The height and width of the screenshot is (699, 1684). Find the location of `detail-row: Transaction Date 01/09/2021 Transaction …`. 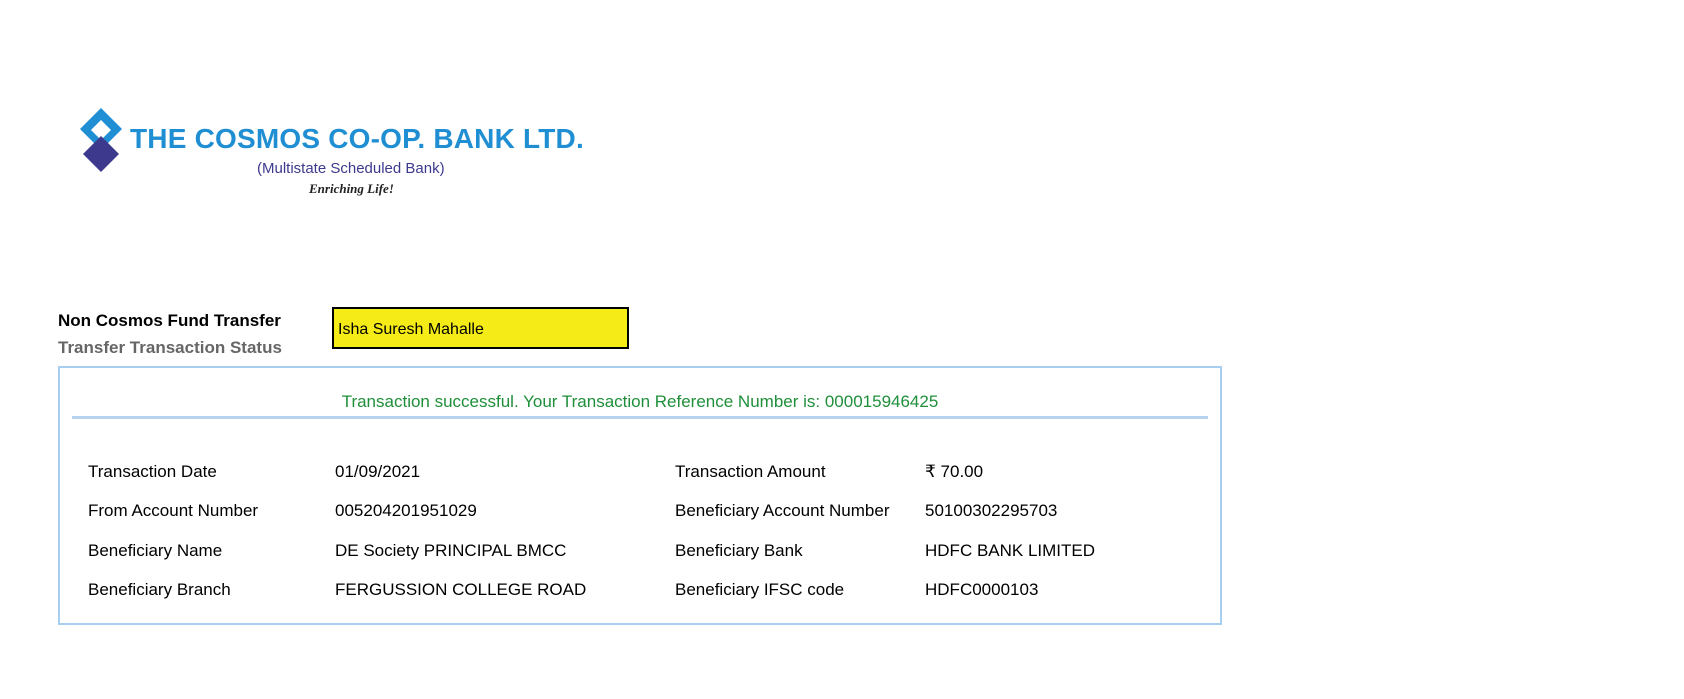

detail-row: Transaction Date 01/09/2021 Transaction … is located at coordinates (640, 473).